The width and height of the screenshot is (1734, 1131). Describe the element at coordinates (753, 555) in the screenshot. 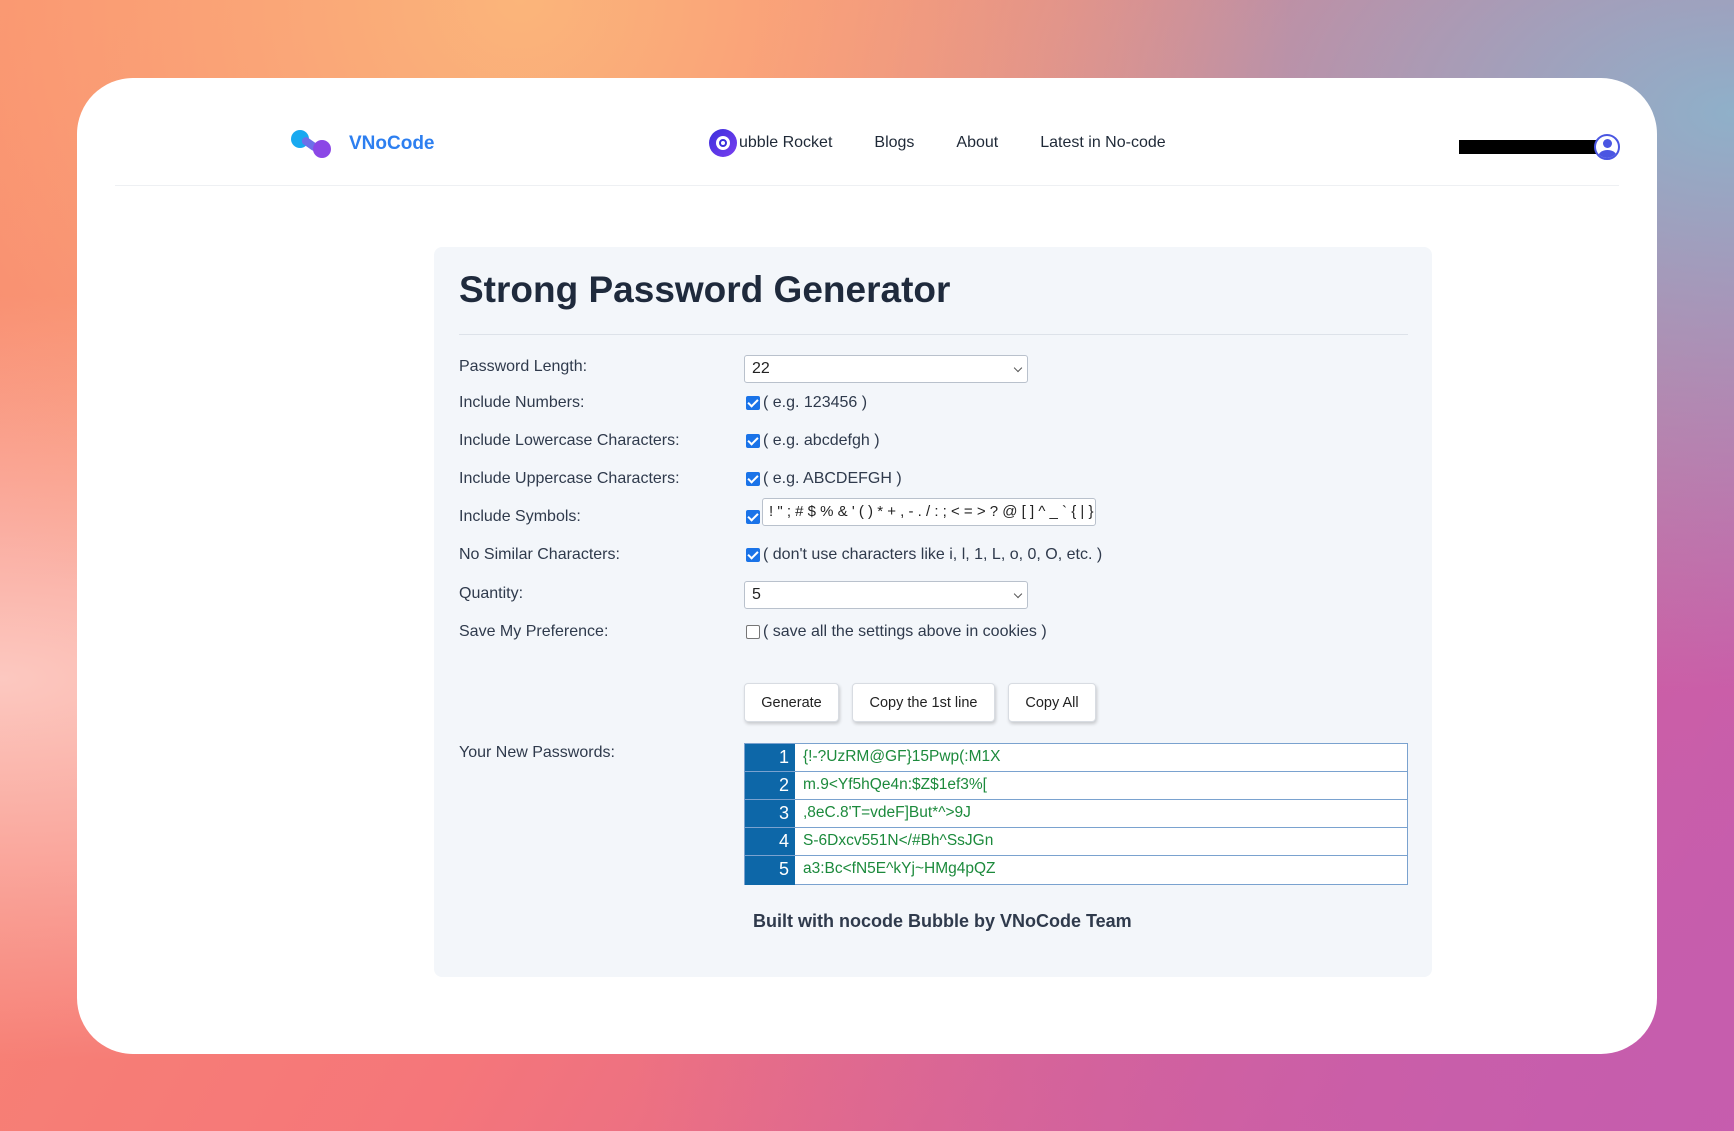

I see `no-similar-checkbox` at that location.